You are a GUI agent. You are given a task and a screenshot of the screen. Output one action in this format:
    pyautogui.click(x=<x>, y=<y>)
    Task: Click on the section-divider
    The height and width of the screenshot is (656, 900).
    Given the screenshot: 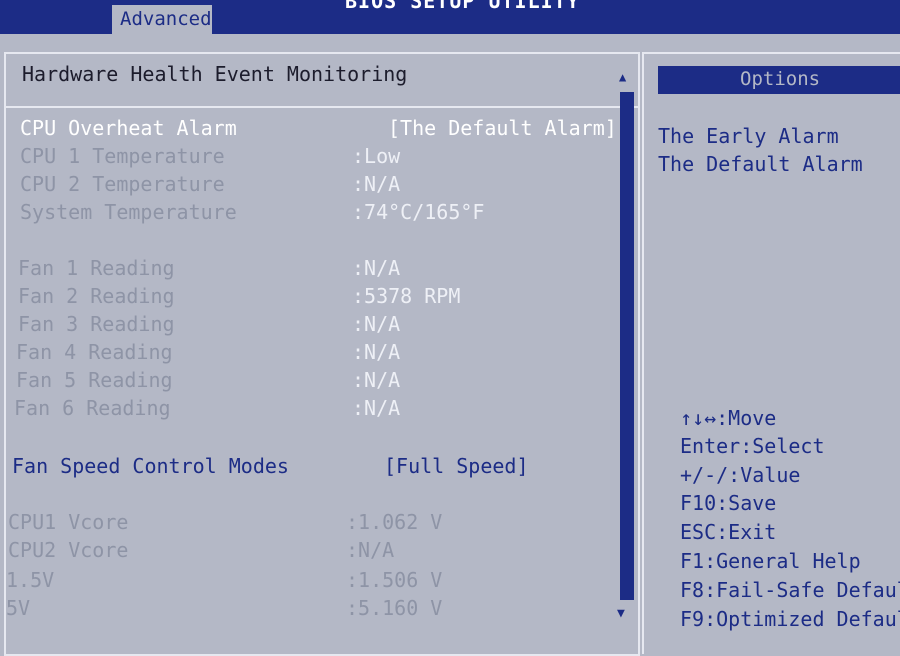 What is the action you would take?
    pyautogui.click(x=322, y=107)
    